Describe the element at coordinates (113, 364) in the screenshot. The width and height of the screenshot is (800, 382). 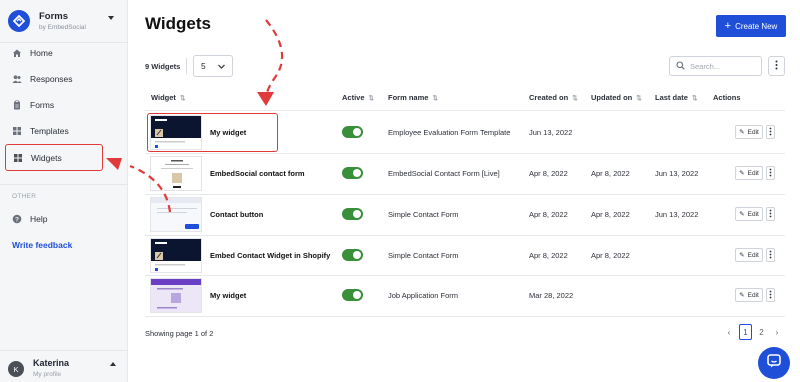
I see `caret-up-icon` at that location.